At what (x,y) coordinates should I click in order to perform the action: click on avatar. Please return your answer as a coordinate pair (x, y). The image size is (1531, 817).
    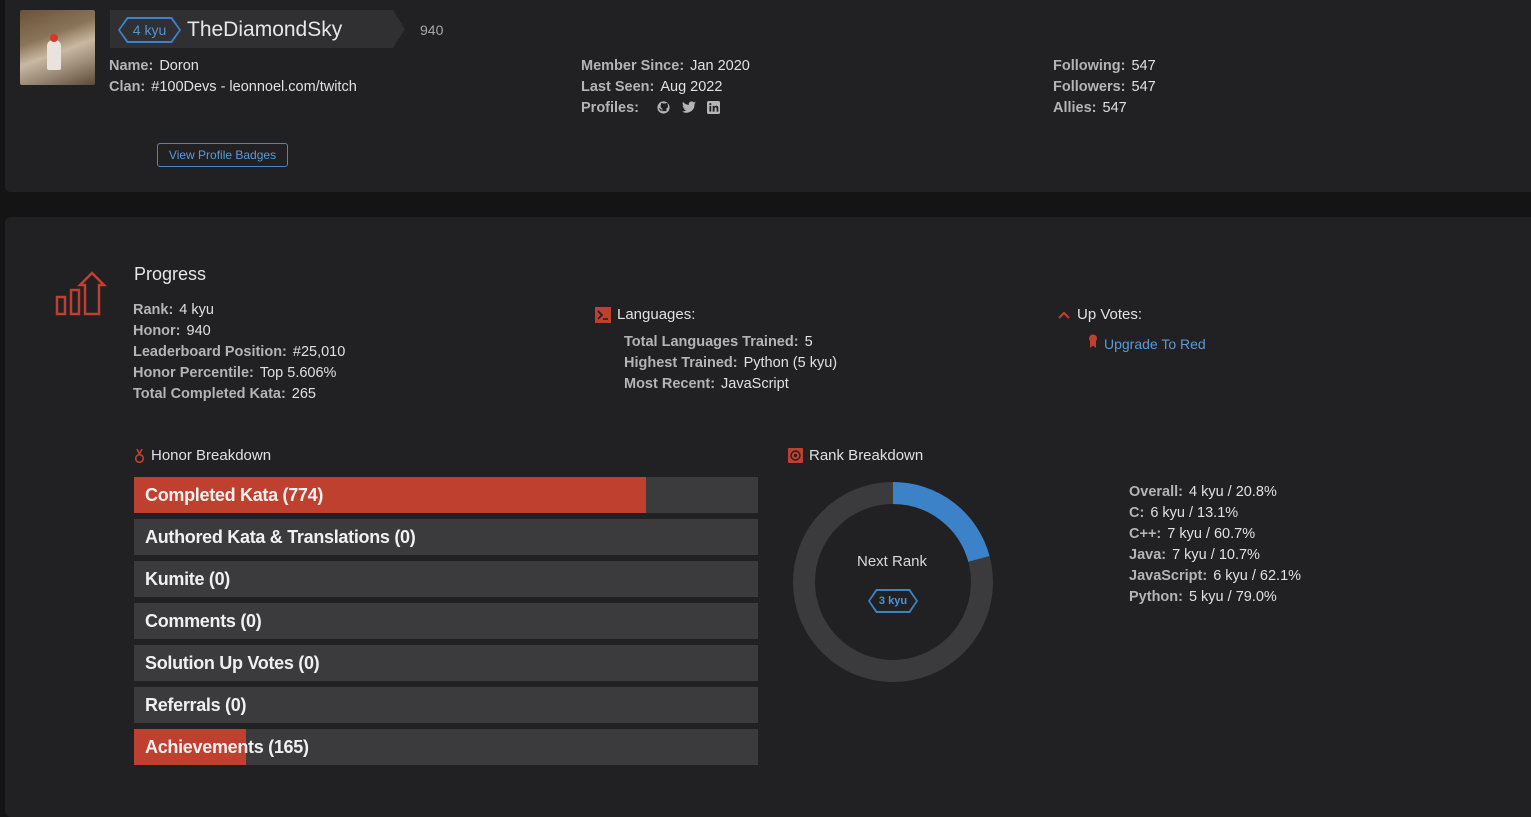
    Looking at the image, I should click on (57, 47).